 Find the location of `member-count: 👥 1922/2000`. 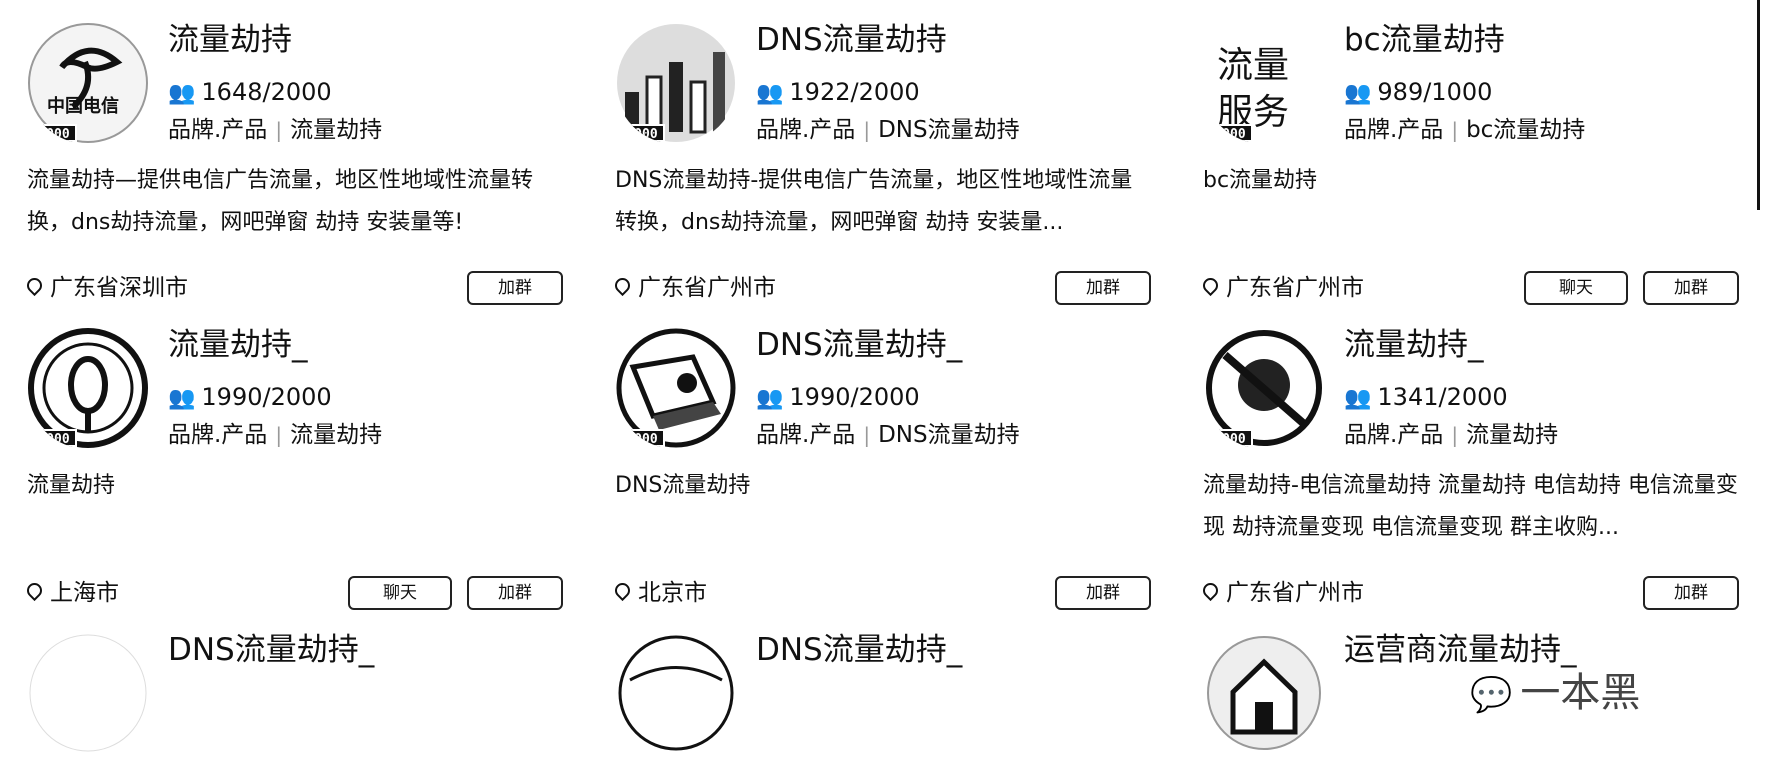

member-count: 👥 1922/2000 is located at coordinates (838, 92).